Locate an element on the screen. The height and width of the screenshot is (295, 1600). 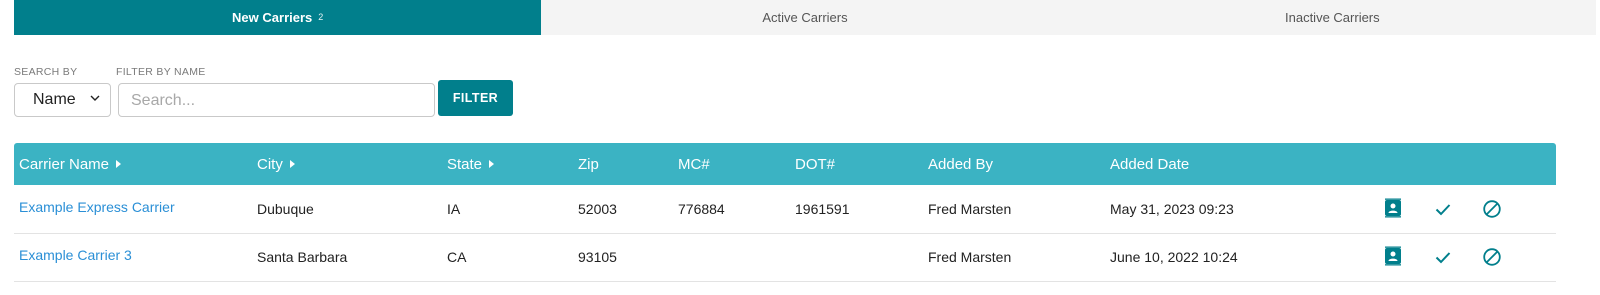
column-label: City is located at coordinates (270, 164).